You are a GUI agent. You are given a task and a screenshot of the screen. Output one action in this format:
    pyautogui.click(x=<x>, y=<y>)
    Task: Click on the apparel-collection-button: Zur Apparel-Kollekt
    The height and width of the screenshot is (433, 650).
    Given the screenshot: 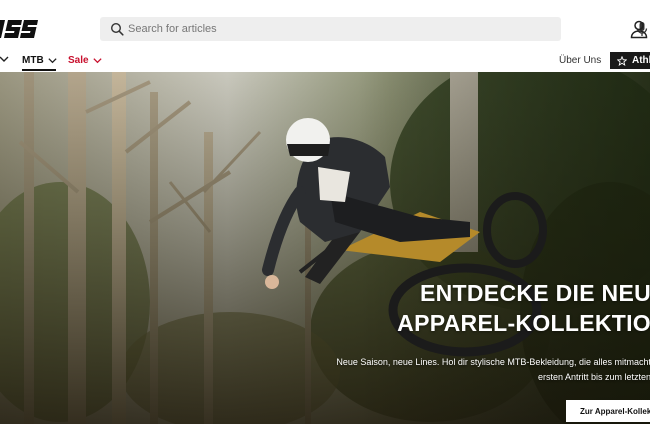 What is the action you would take?
    pyautogui.click(x=608, y=411)
    